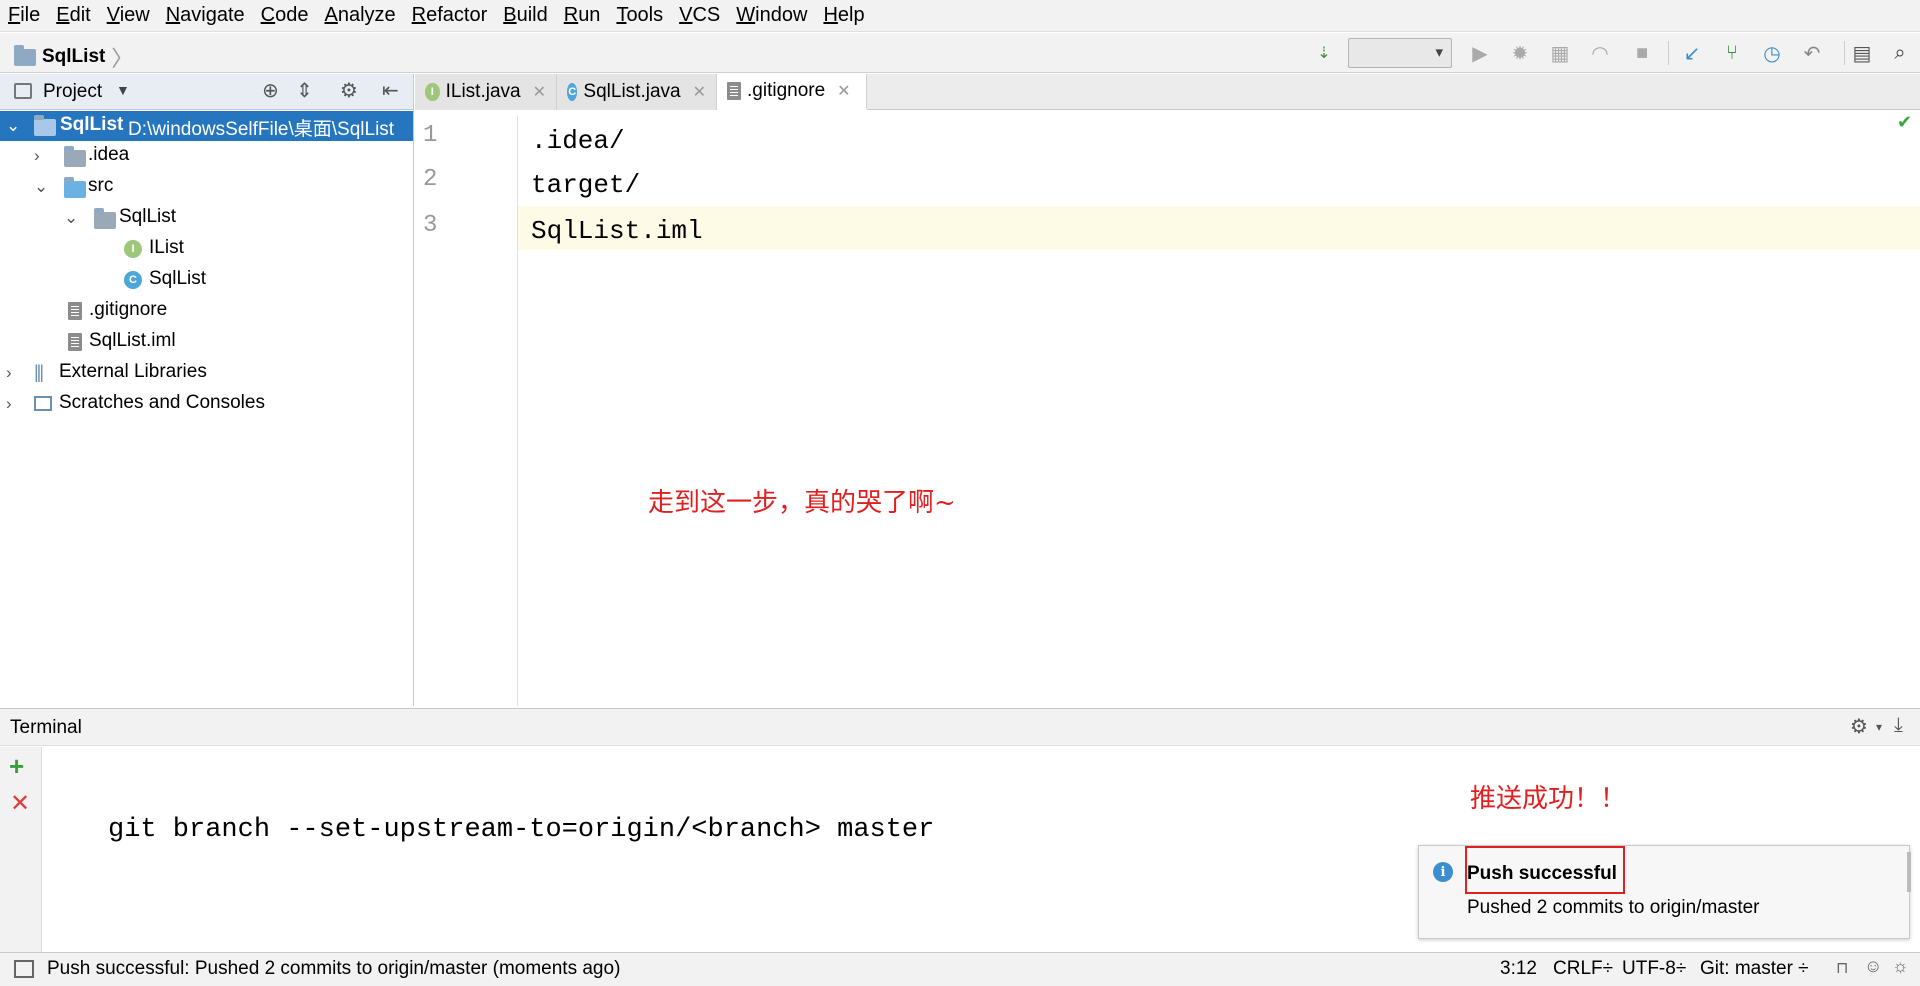 This screenshot has width=1920, height=986. I want to click on project-view-title: Project, so click(72, 92).